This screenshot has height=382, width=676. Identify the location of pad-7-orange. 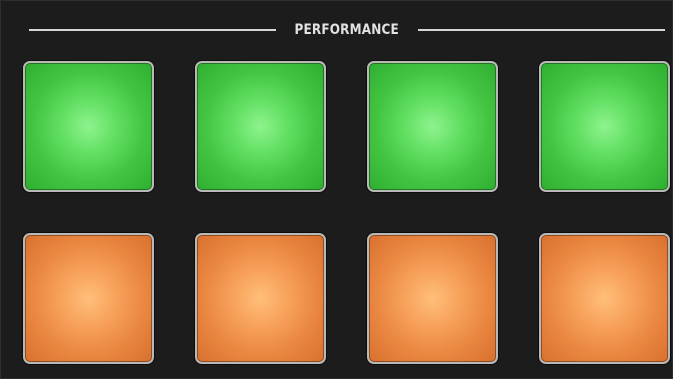
(432, 298).